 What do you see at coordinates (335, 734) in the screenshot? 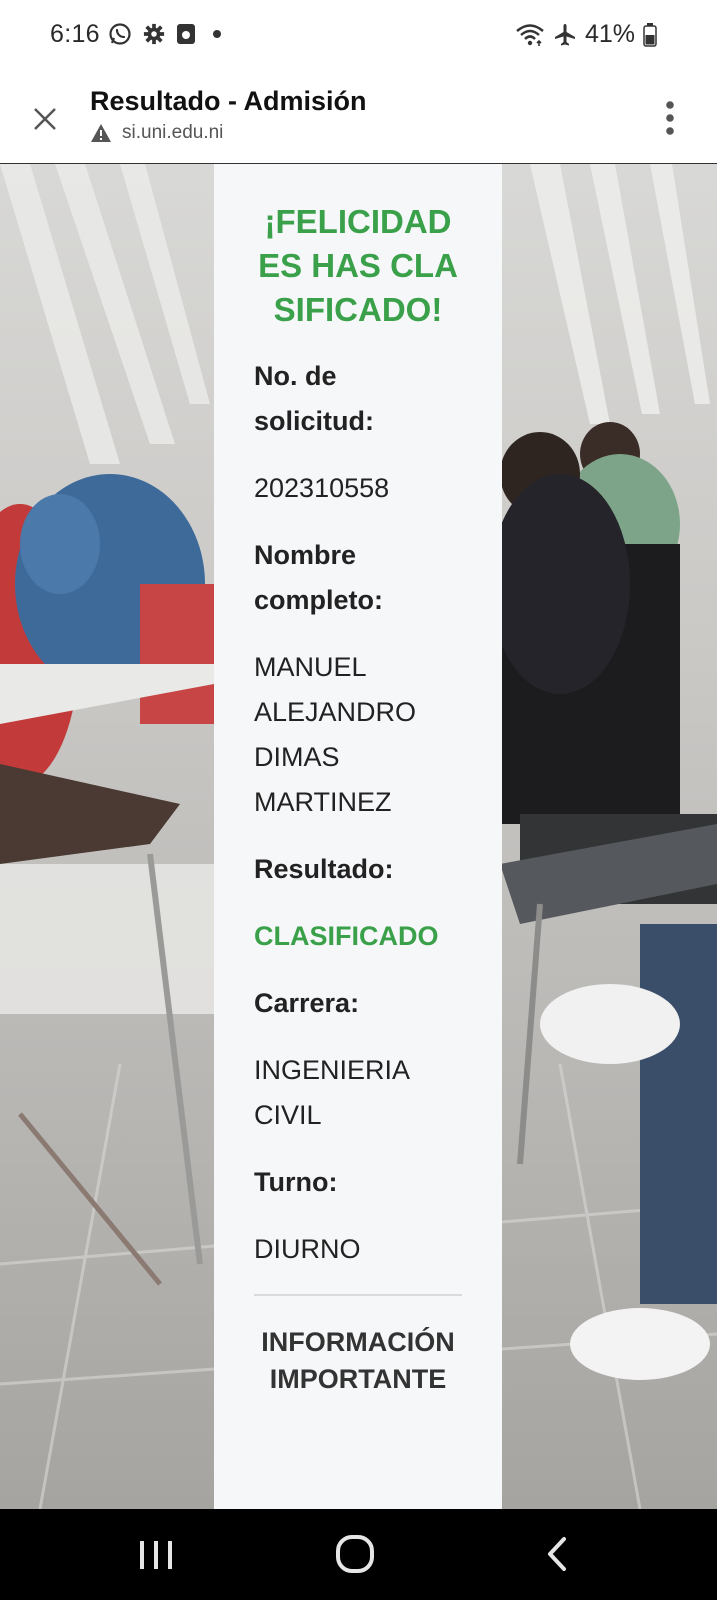
I see `full-name-value: MANUEL ALEJANDRO DIMAS MARTINEZ` at bounding box center [335, 734].